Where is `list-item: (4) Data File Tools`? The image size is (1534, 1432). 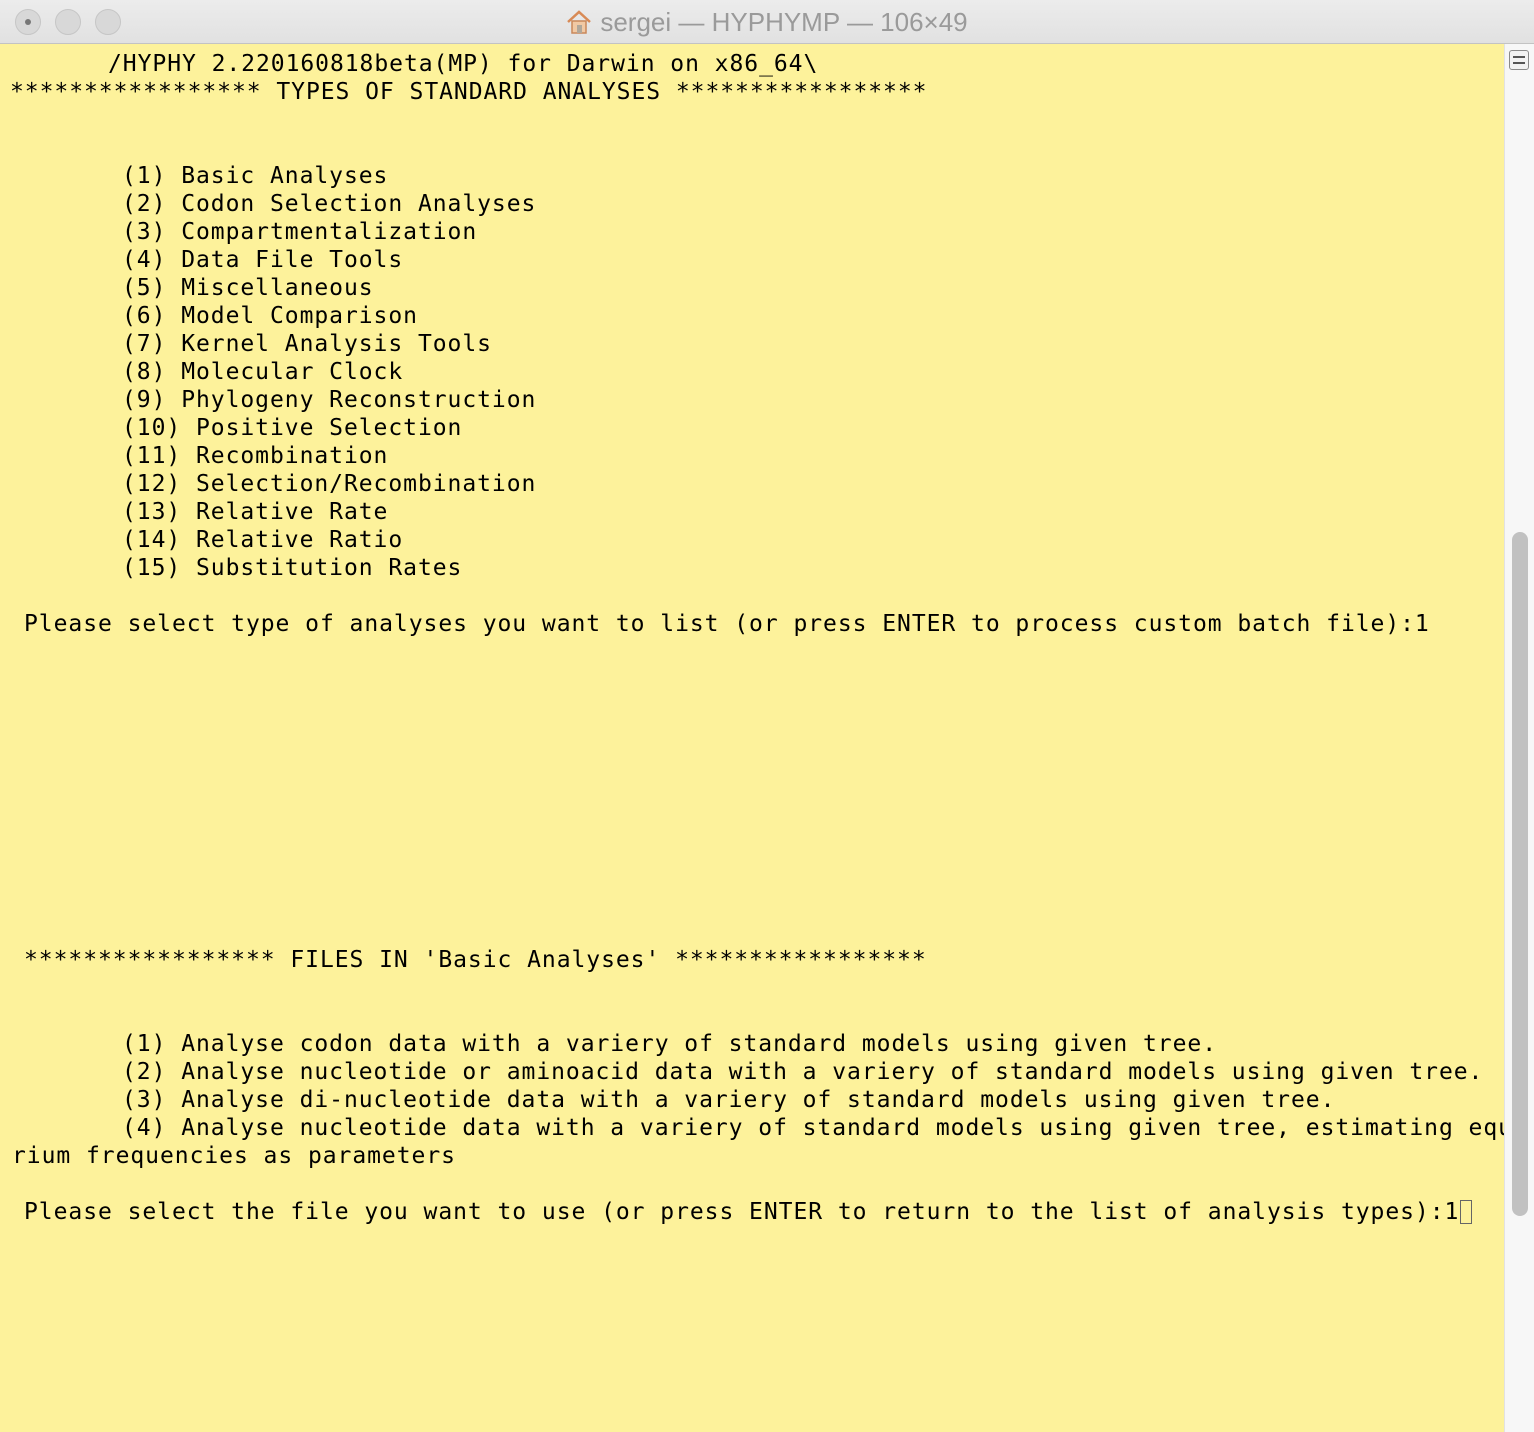 list-item: (4) Data File Tools is located at coordinates (263, 260).